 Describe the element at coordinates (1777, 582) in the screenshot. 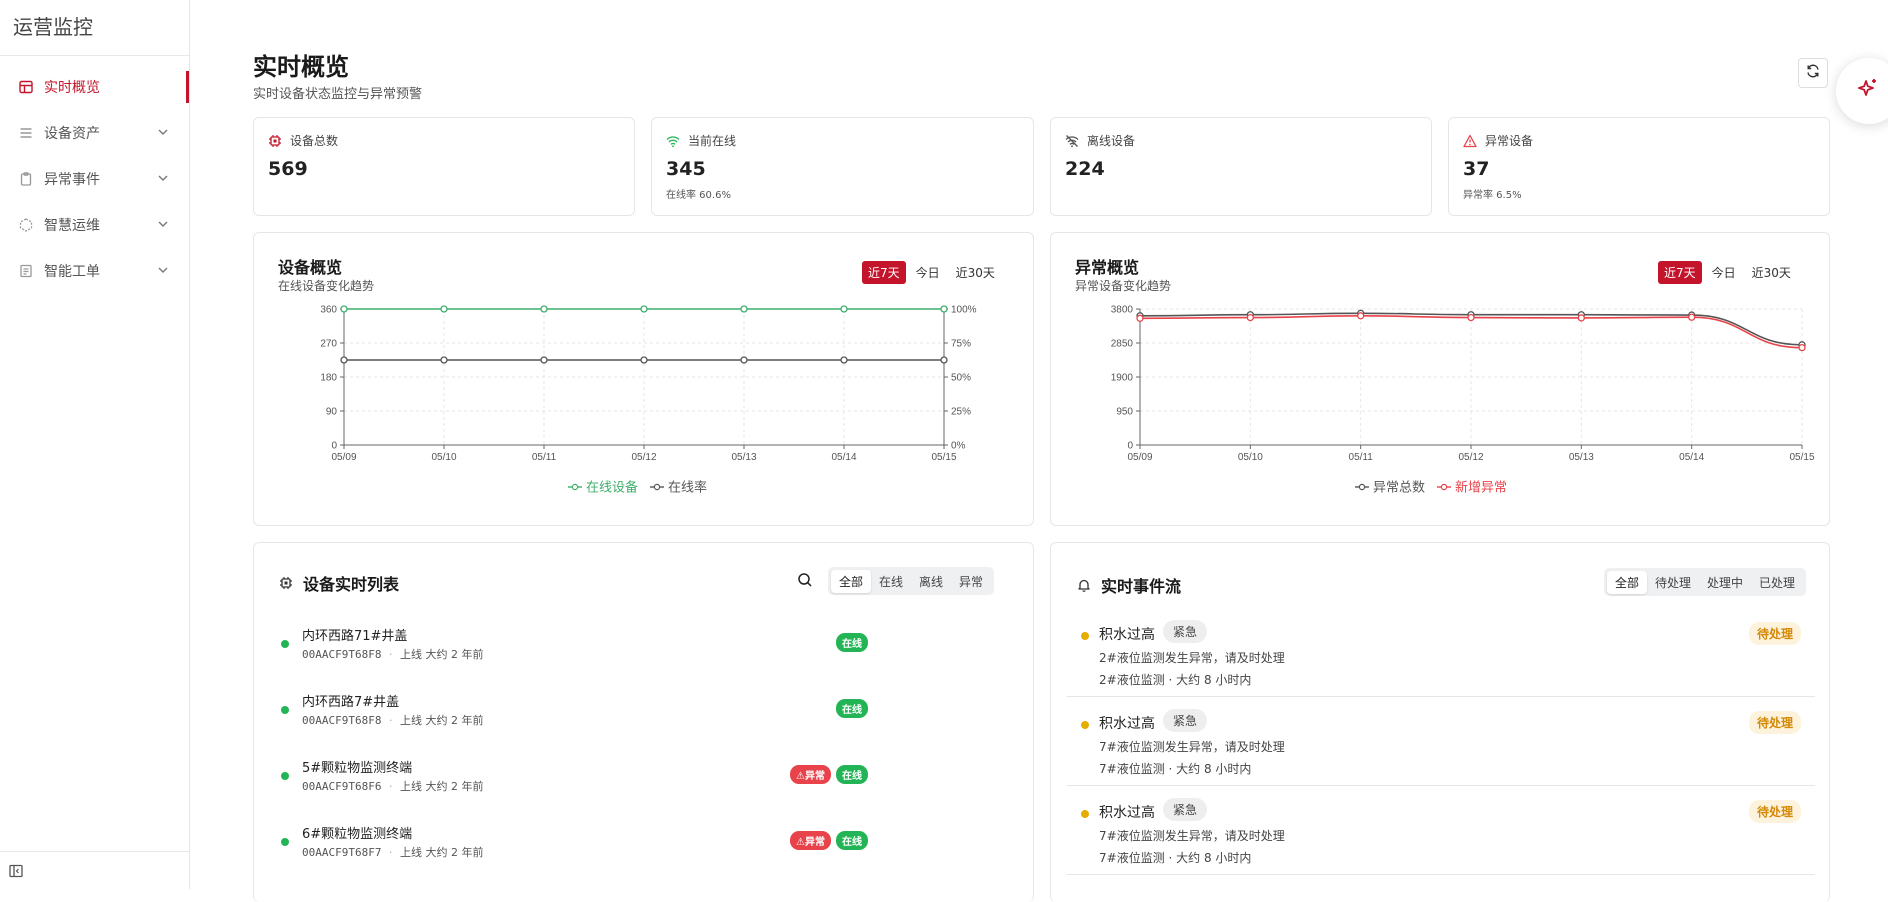

I see `tab-done: 已处理` at that location.